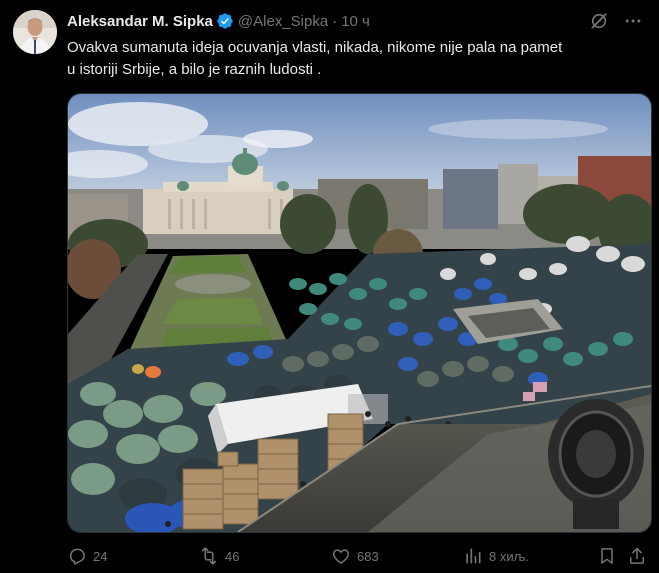 Image resolution: width=659 pixels, height=573 pixels. I want to click on like-icon, so click(341, 556).